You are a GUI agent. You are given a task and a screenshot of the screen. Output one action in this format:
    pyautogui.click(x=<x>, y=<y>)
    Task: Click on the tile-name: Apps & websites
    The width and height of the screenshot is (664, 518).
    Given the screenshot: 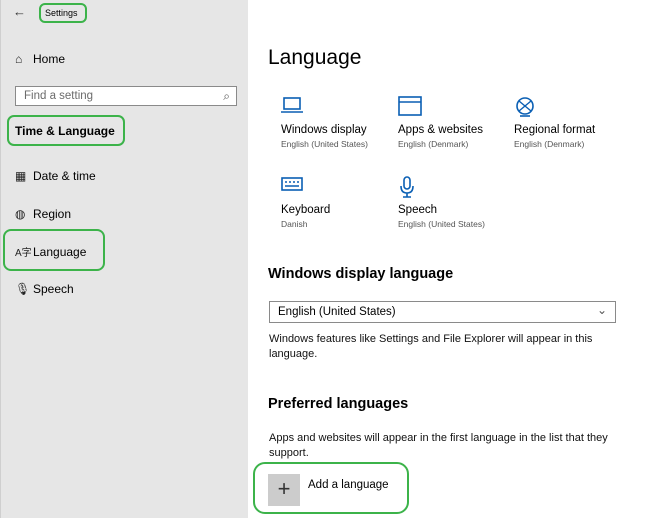 What is the action you would take?
    pyautogui.click(x=441, y=130)
    